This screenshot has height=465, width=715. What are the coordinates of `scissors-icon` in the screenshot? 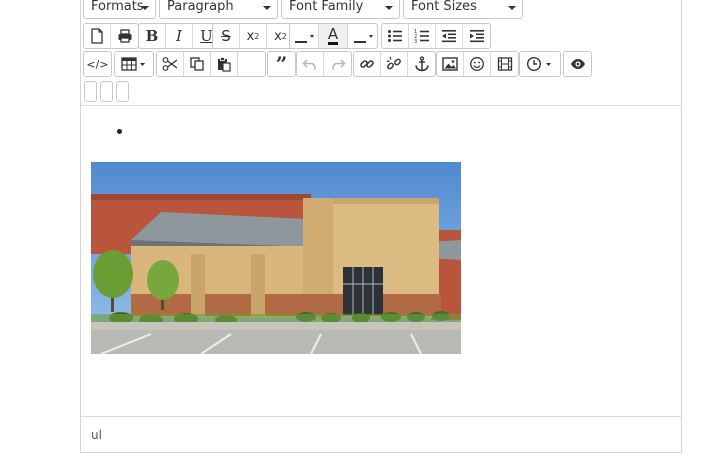 It's located at (170, 64).